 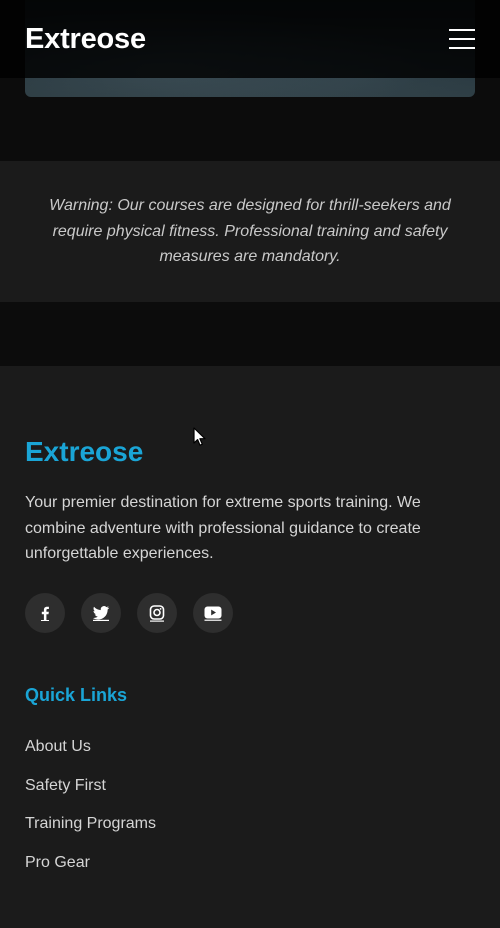 I want to click on youtube-button, so click(x=213, y=613).